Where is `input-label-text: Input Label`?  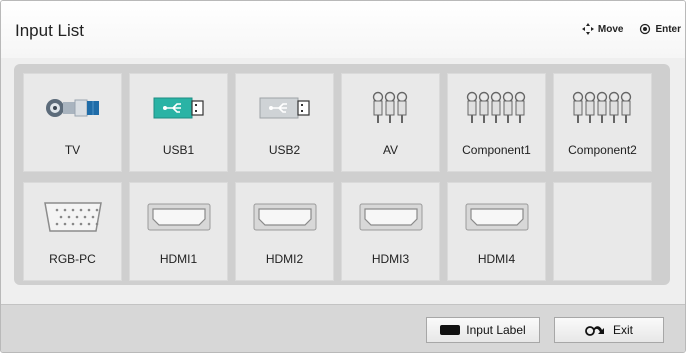 input-label-text: Input Label is located at coordinates (496, 330).